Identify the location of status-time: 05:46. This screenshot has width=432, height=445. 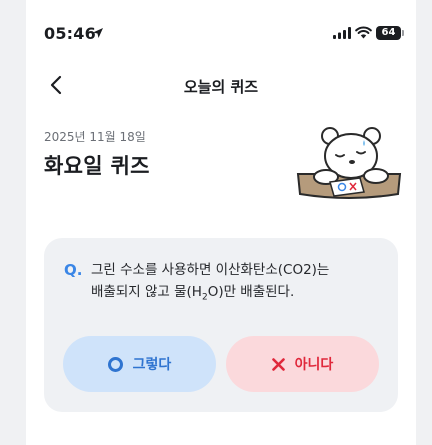
(70, 33).